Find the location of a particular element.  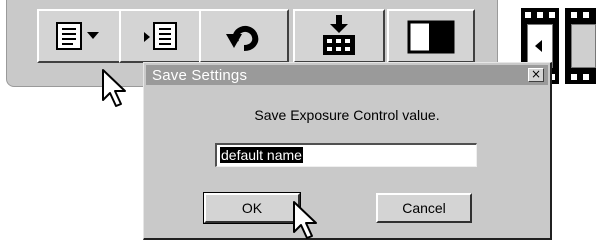

selected-input-text: default name is located at coordinates (261, 155).